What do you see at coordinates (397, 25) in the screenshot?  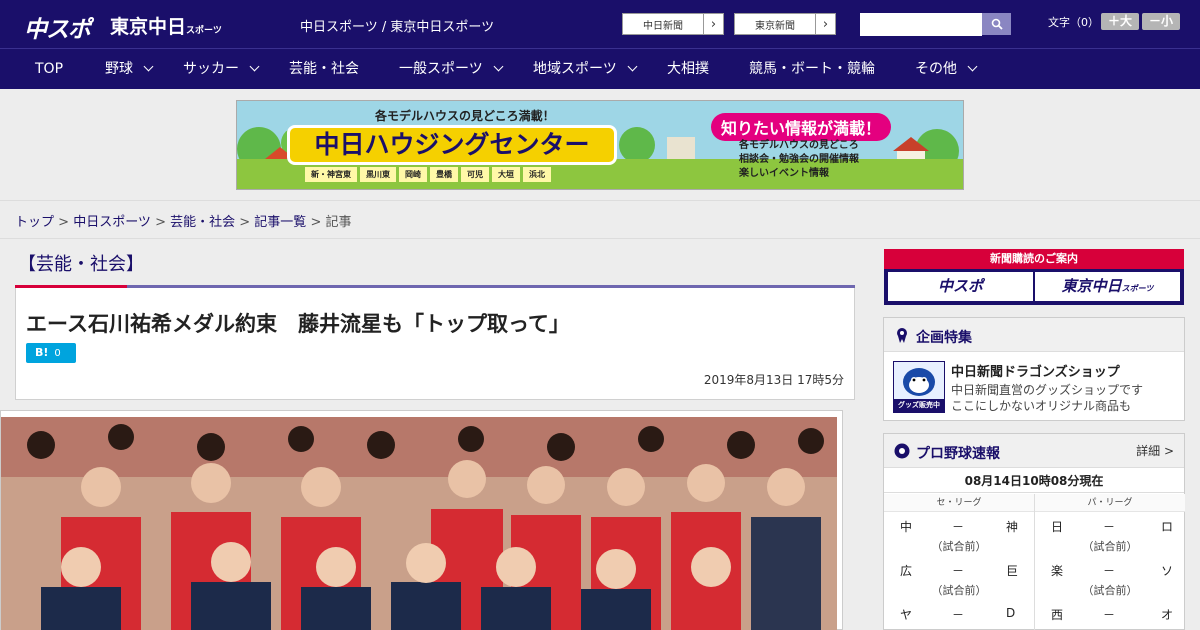 I see `site-title: 中日スポーツ / 東京中日スポーツ` at bounding box center [397, 25].